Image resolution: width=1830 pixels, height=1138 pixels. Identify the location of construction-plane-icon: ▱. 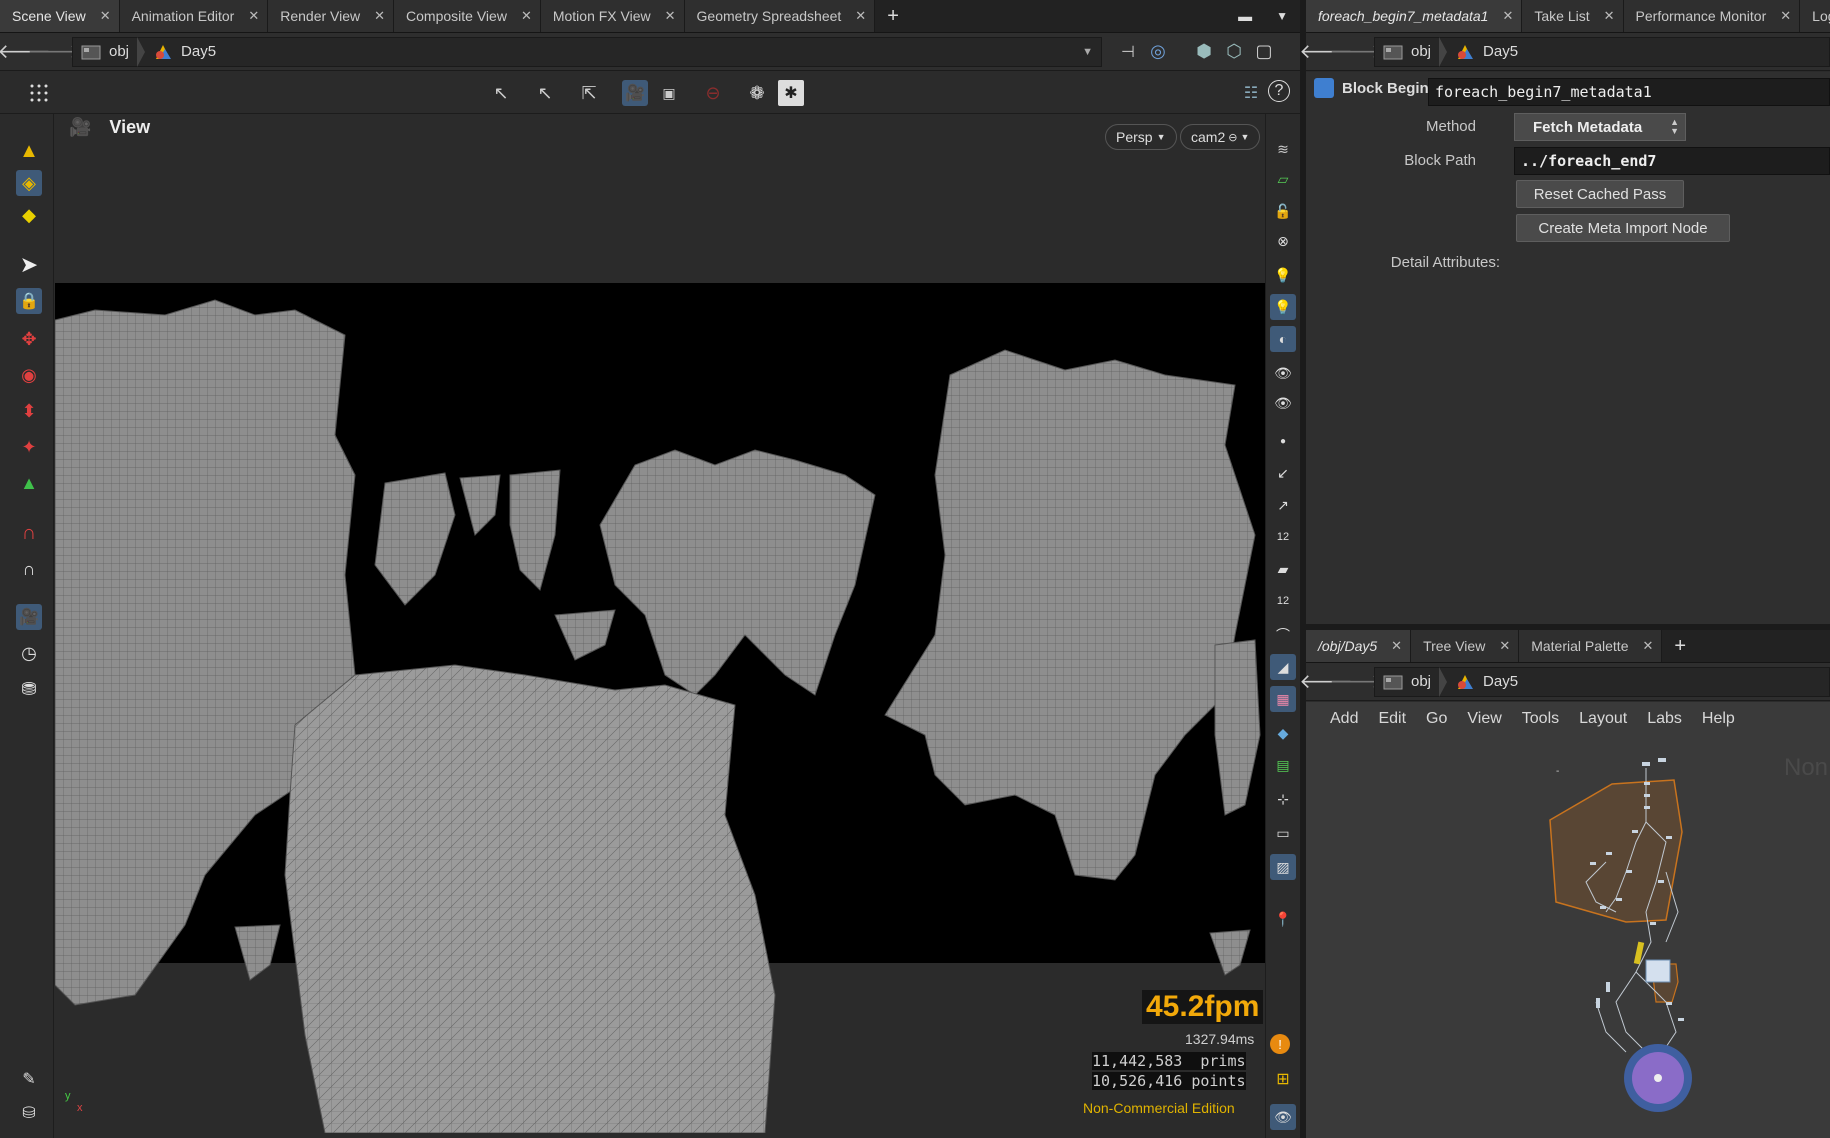
(1283, 179).